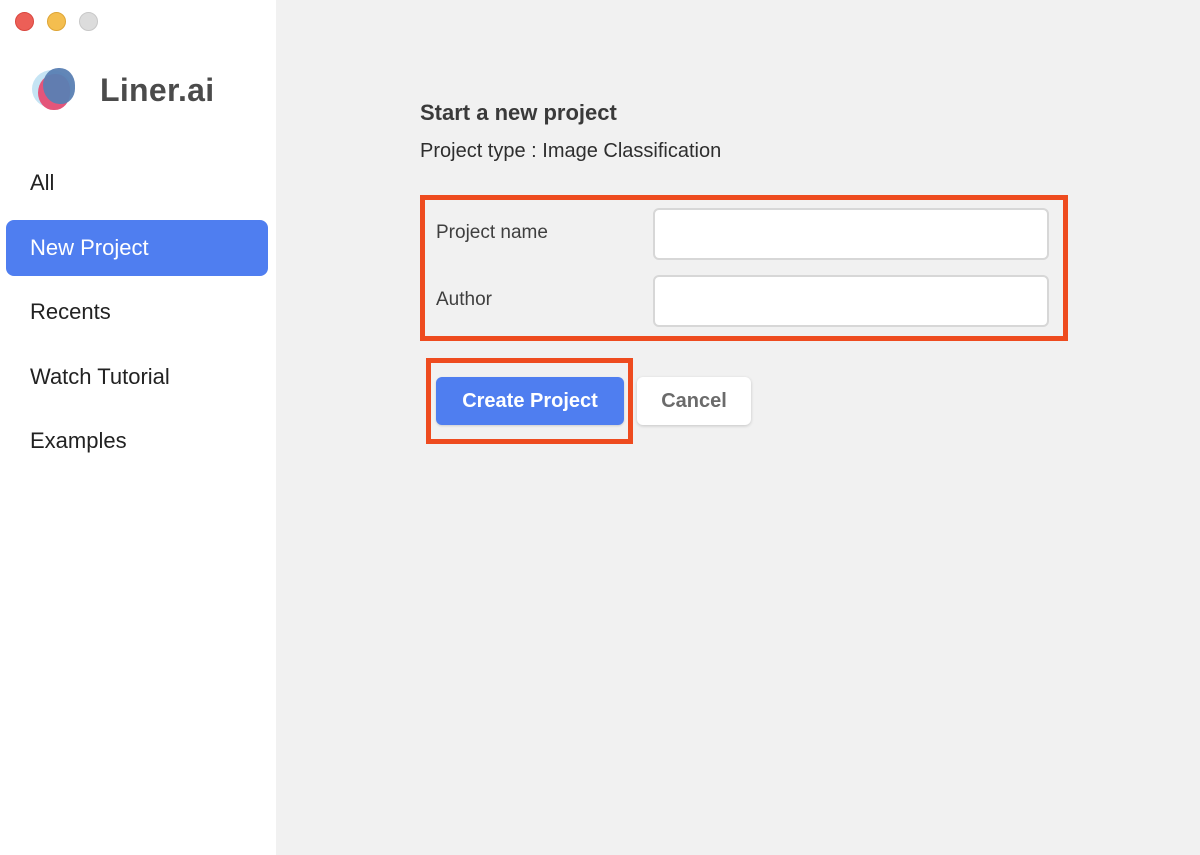 Image resolution: width=1200 pixels, height=855 pixels. I want to click on sidebar-item-examples: Examples, so click(137, 441).